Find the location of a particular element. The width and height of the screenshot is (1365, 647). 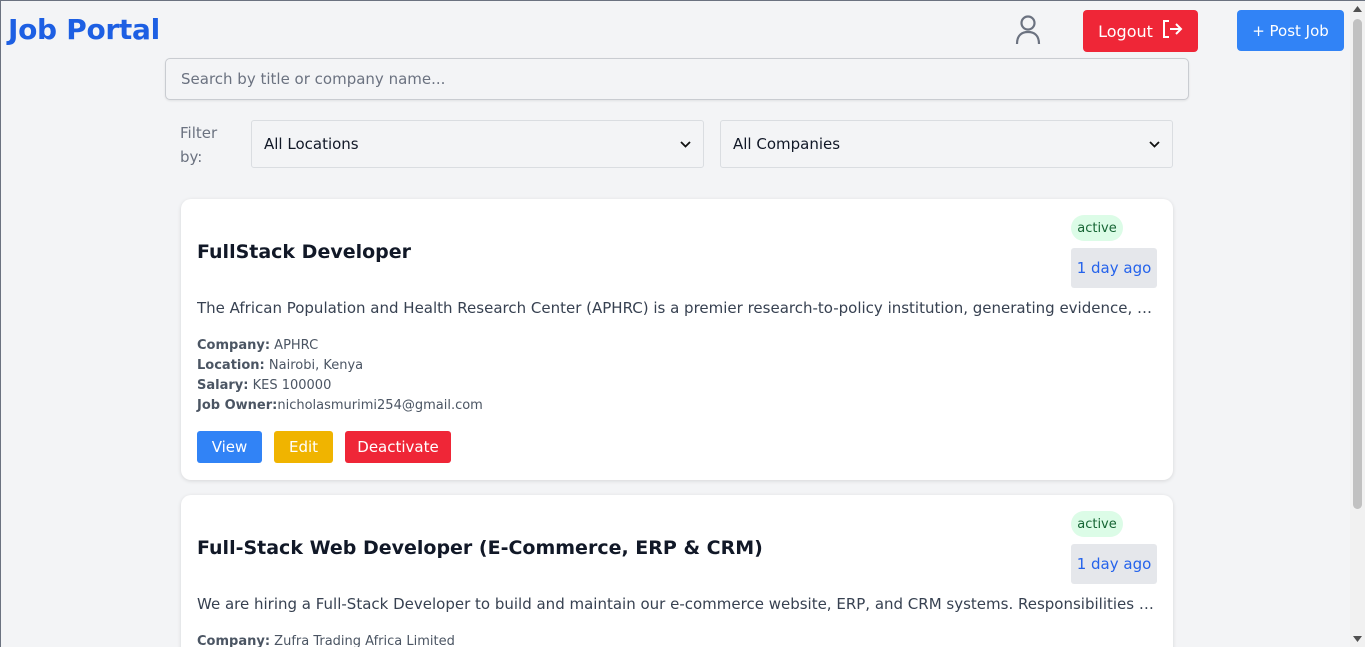

location-row: Location: Nairobi, Kenya is located at coordinates (280, 365).